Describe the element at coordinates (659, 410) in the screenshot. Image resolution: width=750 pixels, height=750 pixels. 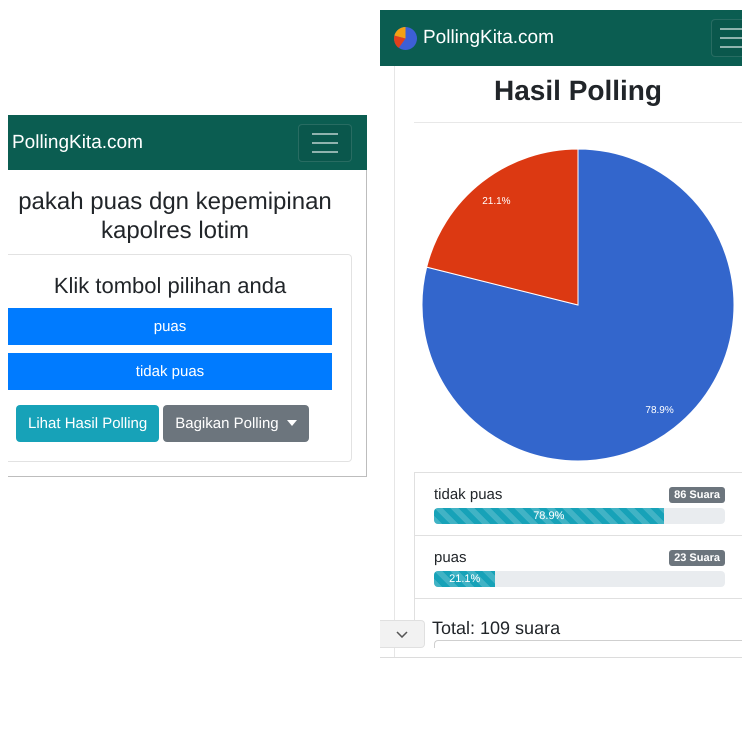
I see `slice-label: 78.9%` at that location.